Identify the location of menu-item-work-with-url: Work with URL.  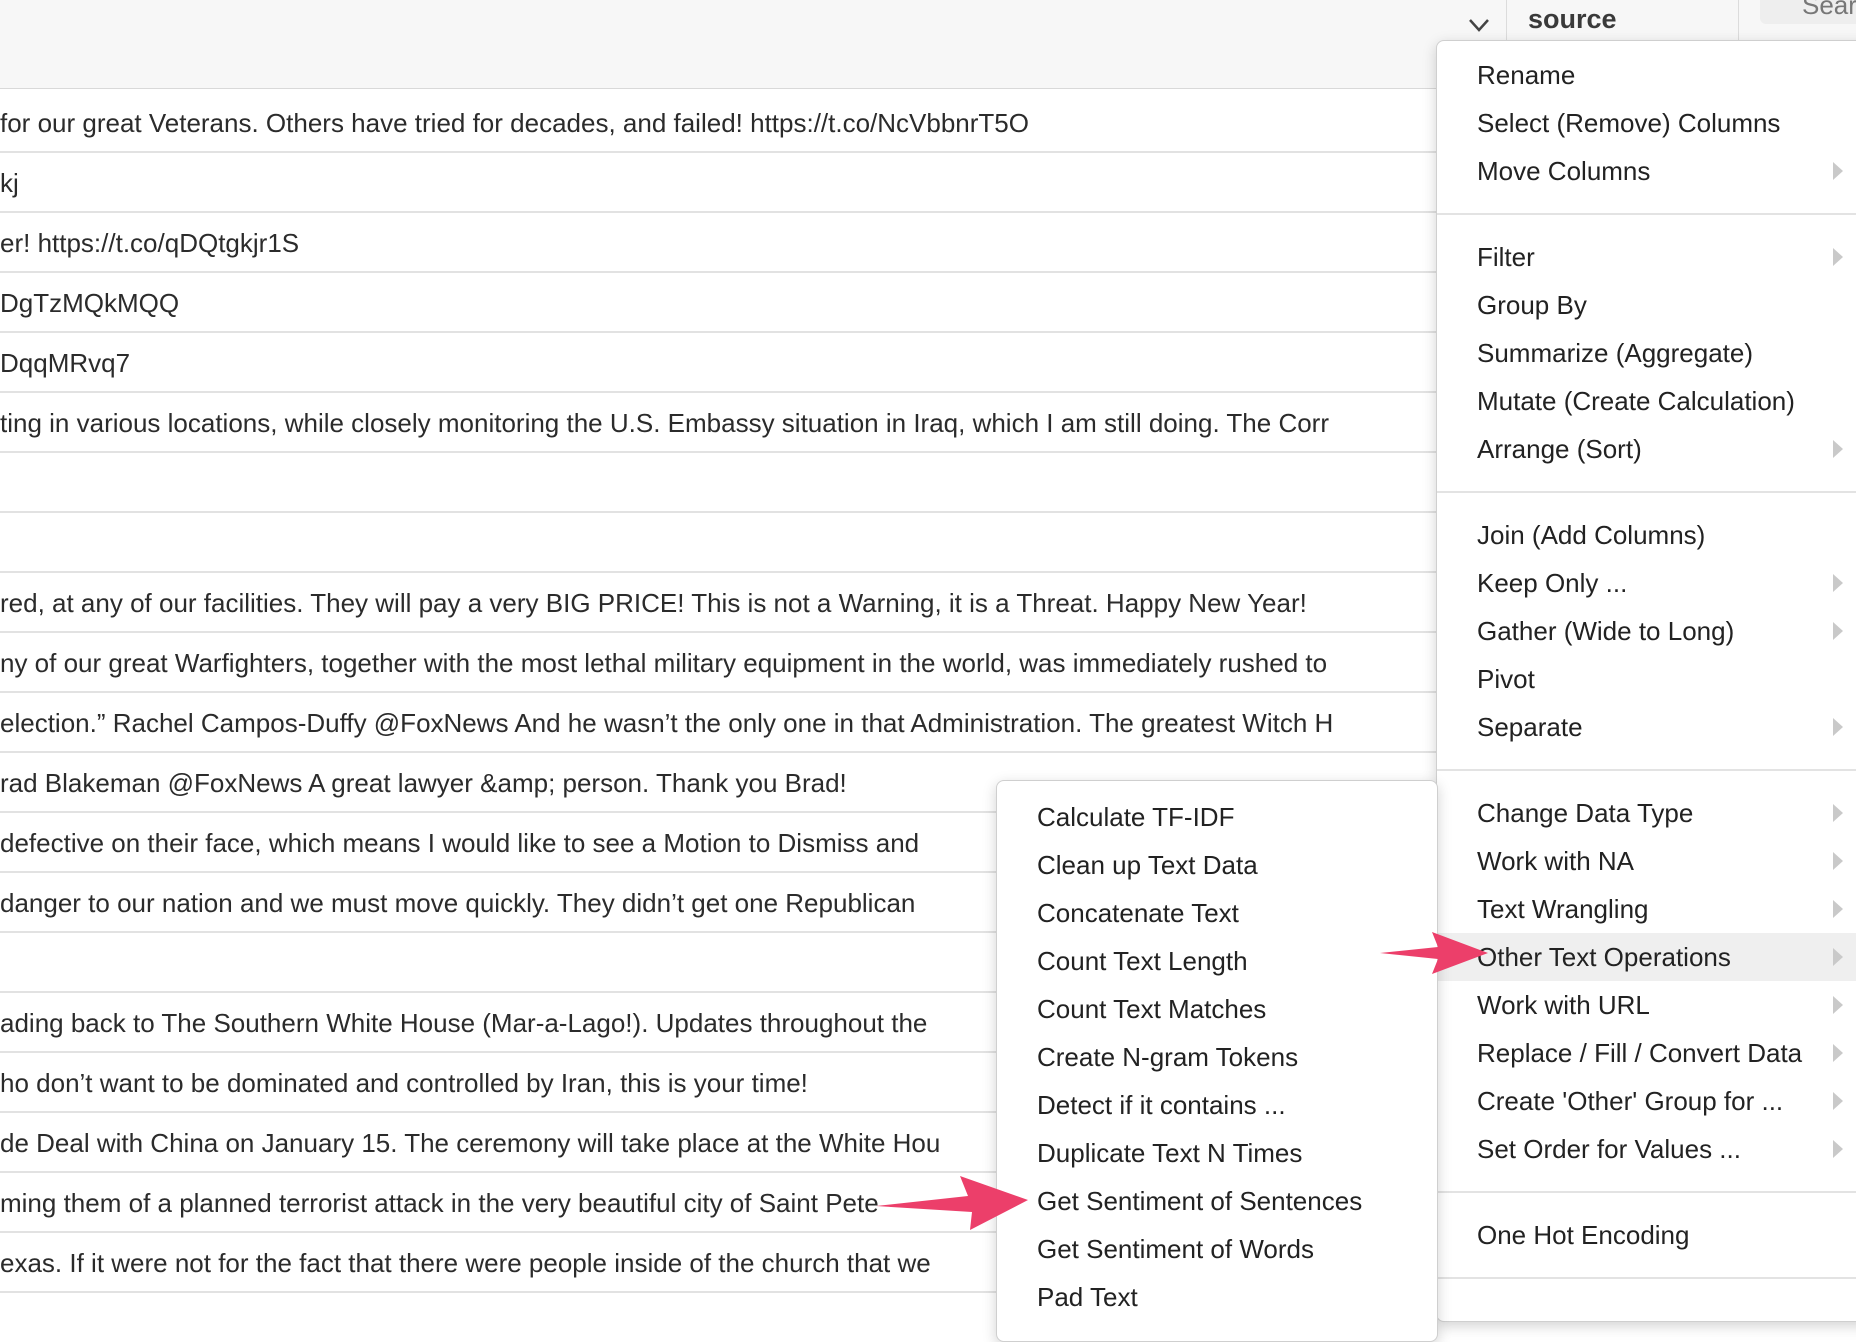
(1646, 1005).